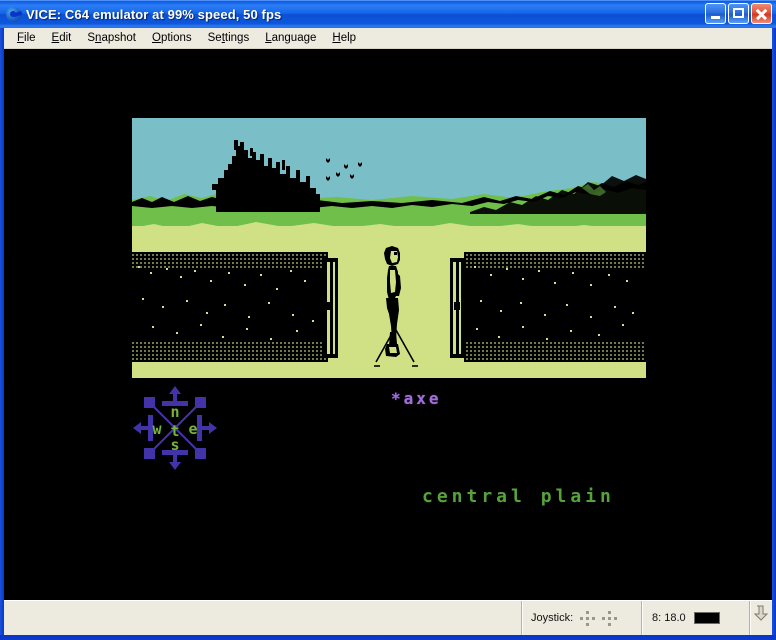 The height and width of the screenshot is (640, 776). I want to click on menu-item-file: File, so click(26, 38).